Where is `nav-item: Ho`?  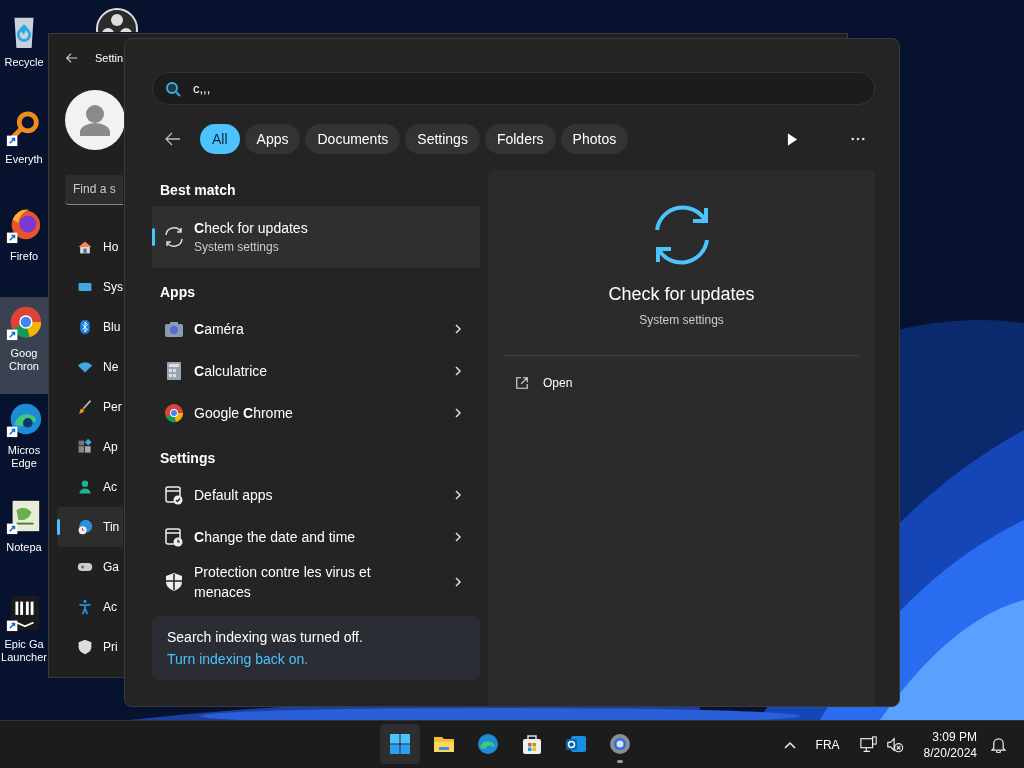 nav-item: Ho is located at coordinates (86, 247).